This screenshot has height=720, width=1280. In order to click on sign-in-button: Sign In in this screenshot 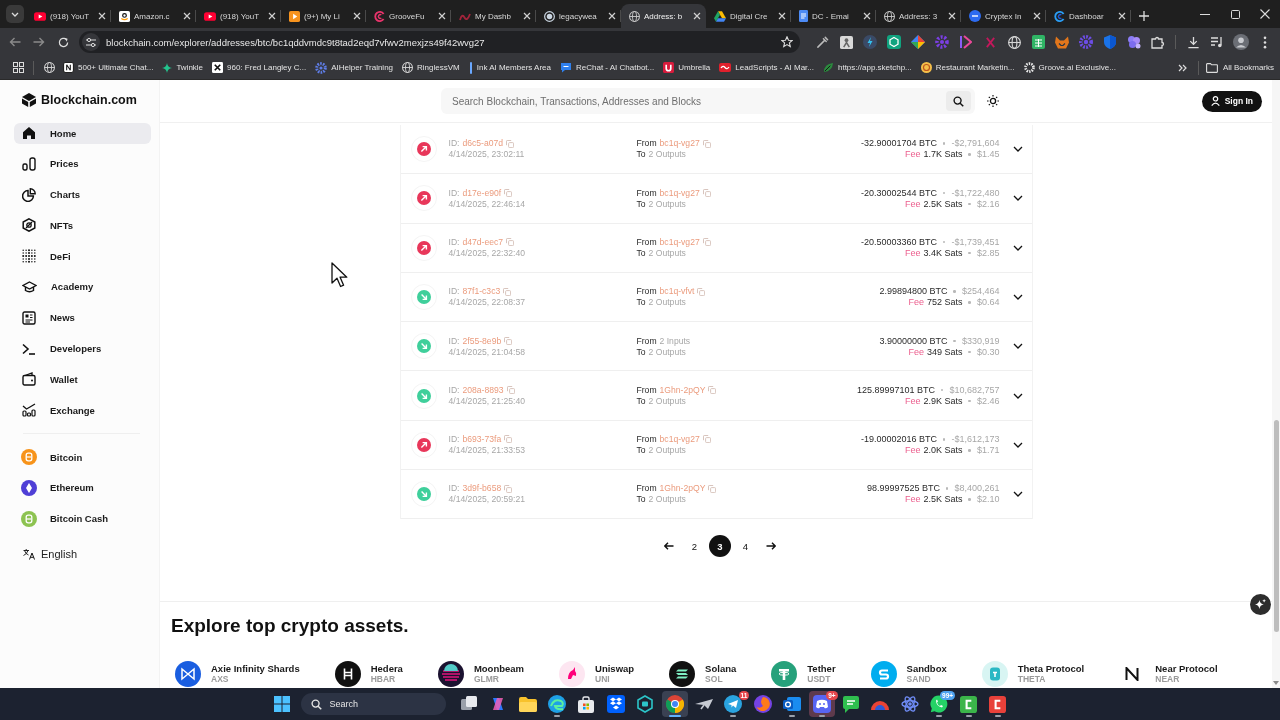, I will do `click(1231, 101)`.